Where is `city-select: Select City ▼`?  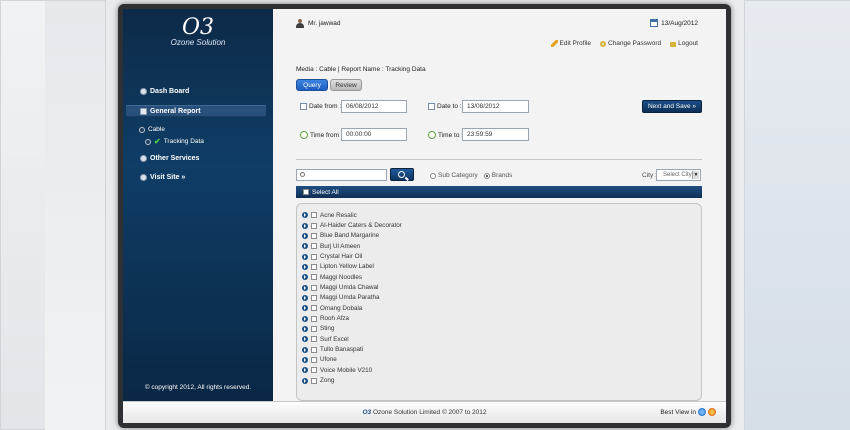 city-select: Select City ▼ is located at coordinates (678, 175).